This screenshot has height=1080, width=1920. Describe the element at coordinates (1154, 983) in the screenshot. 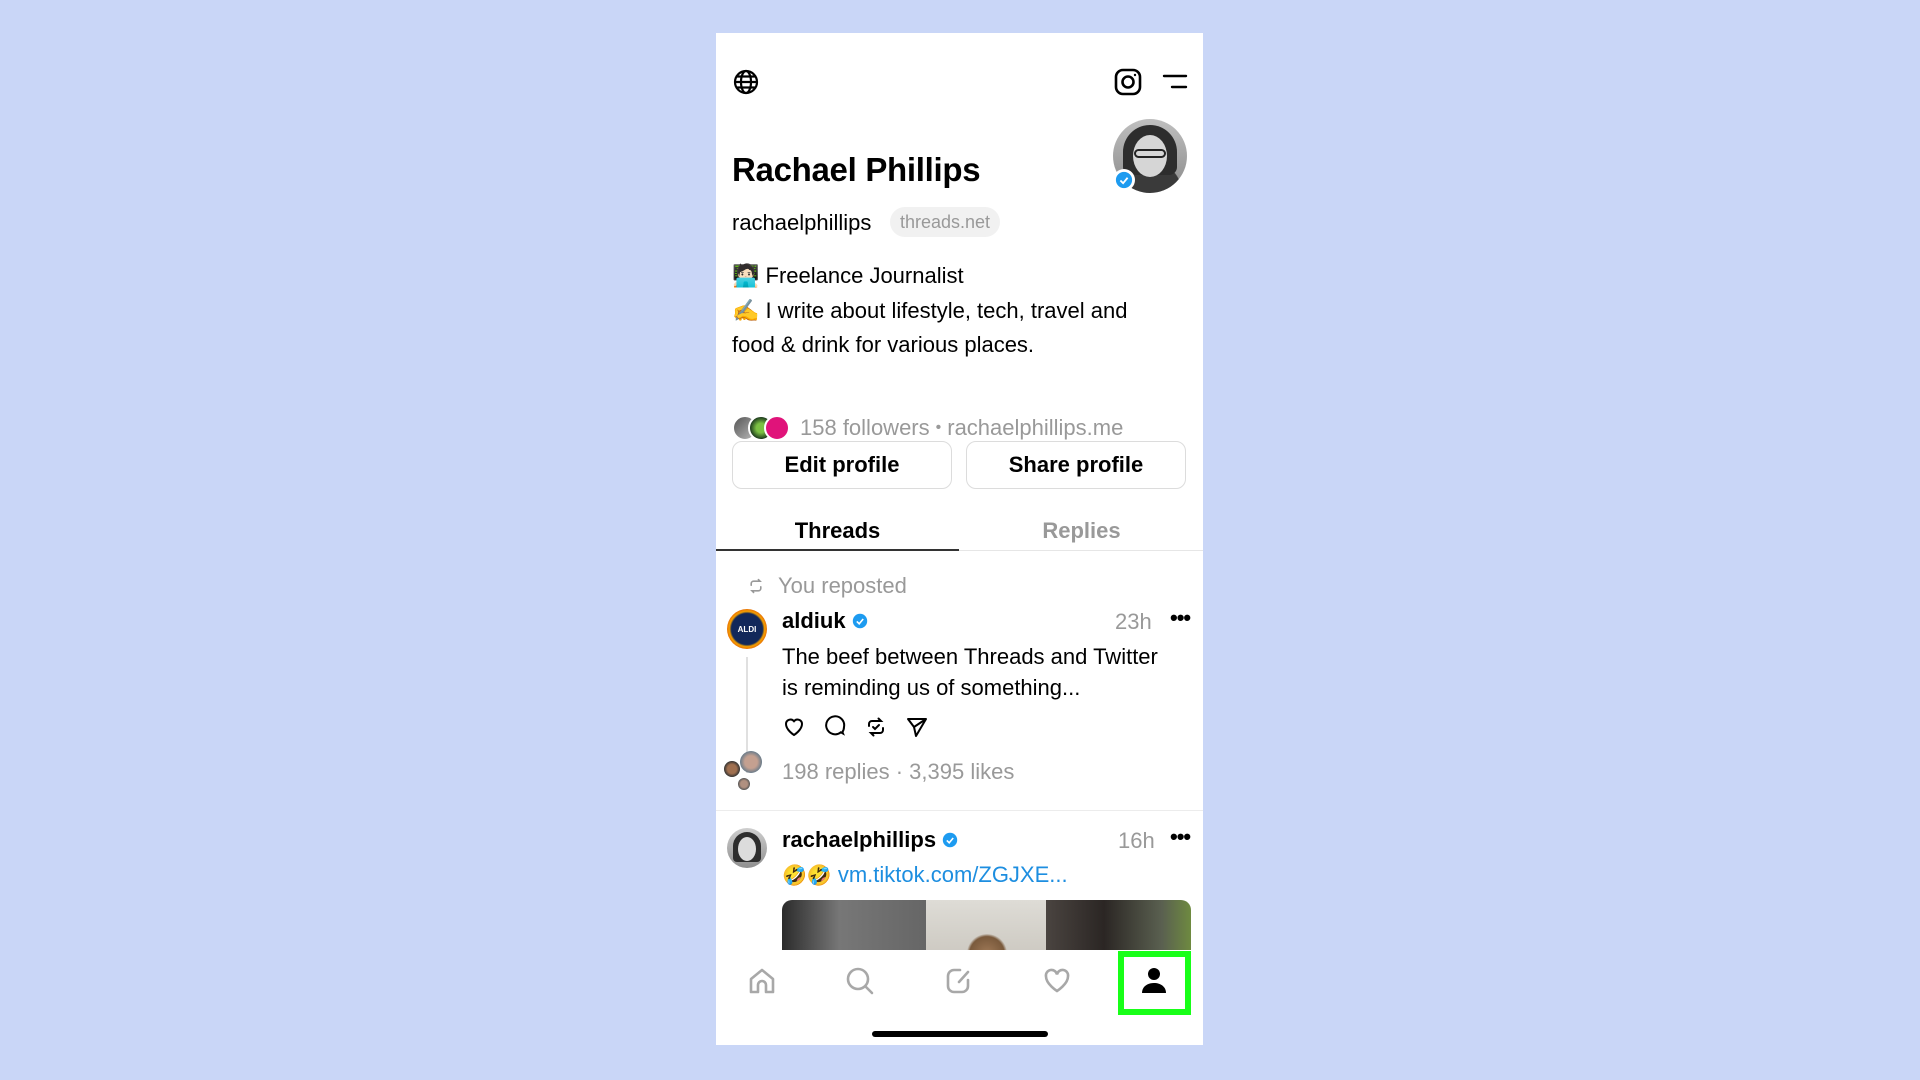

I see `profile-tab-highlight` at that location.